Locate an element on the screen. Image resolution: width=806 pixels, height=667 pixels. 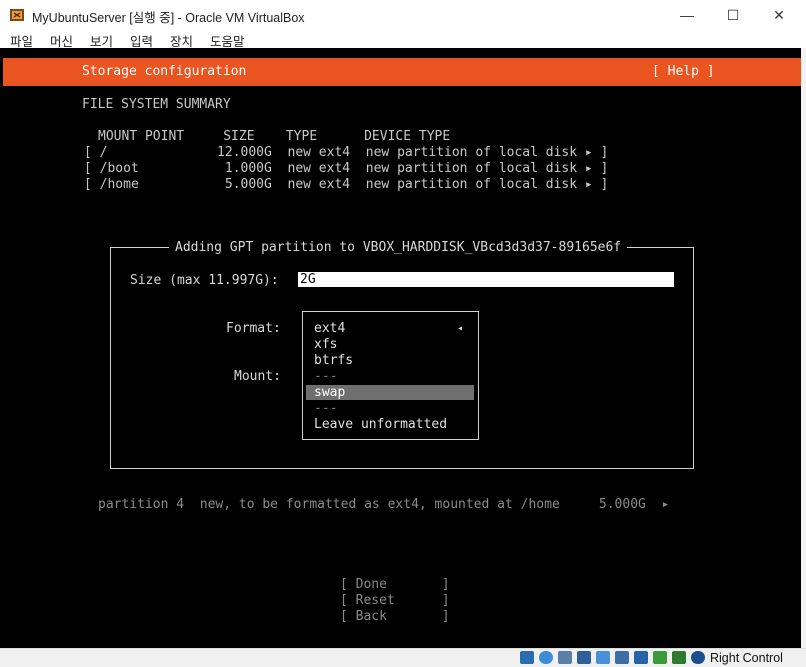
maximize-icon: ☐ is located at coordinates (733, 14).